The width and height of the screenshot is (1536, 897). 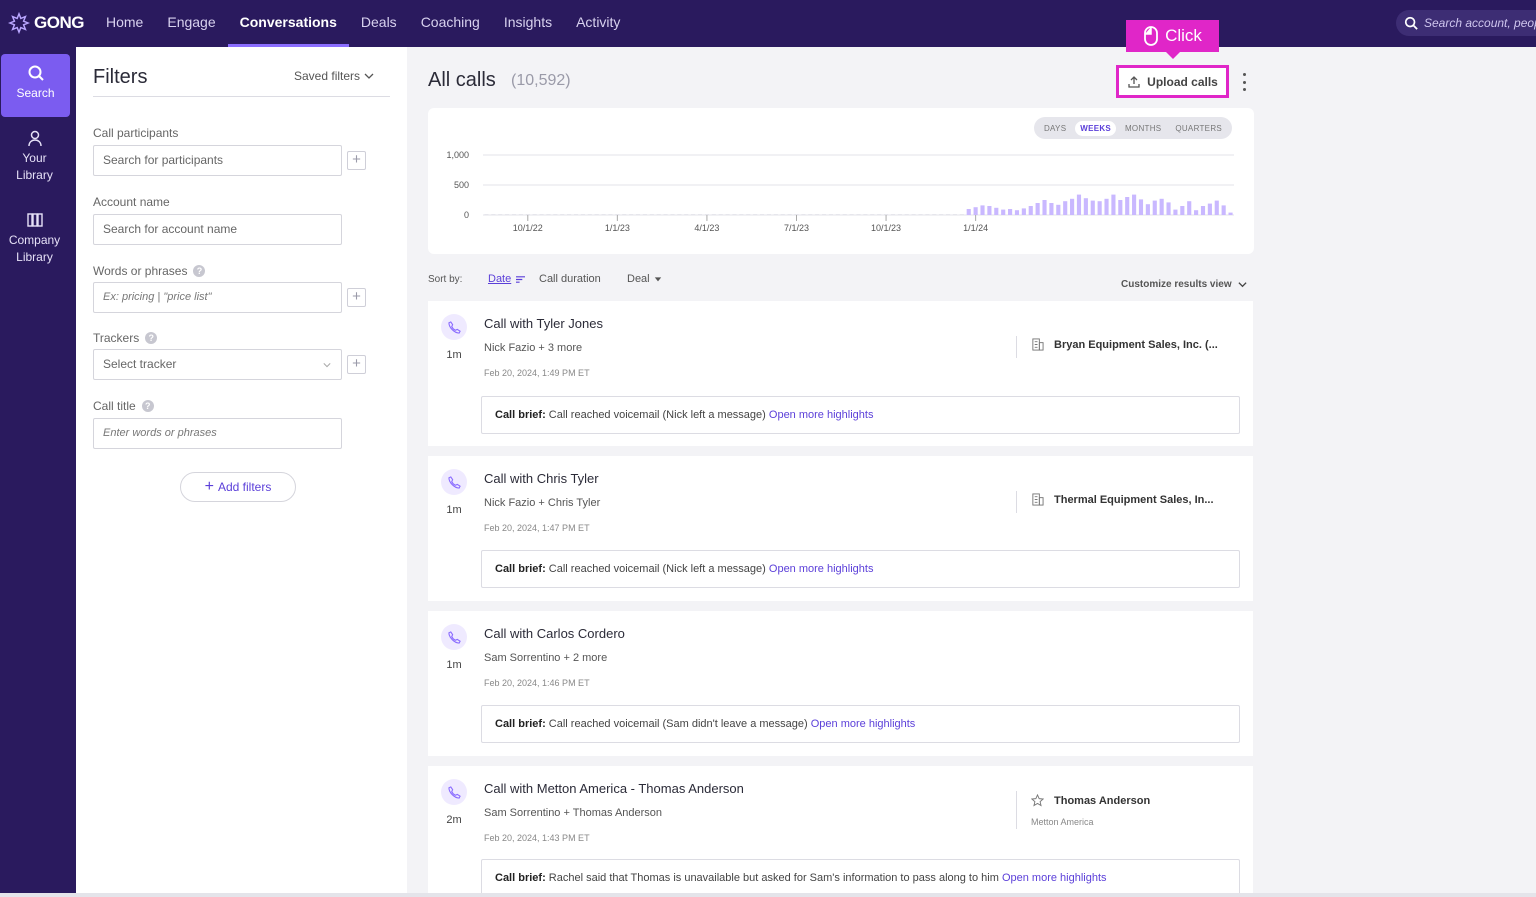 What do you see at coordinates (34, 238) in the screenshot?
I see `rail-company-library: Company Library` at bounding box center [34, 238].